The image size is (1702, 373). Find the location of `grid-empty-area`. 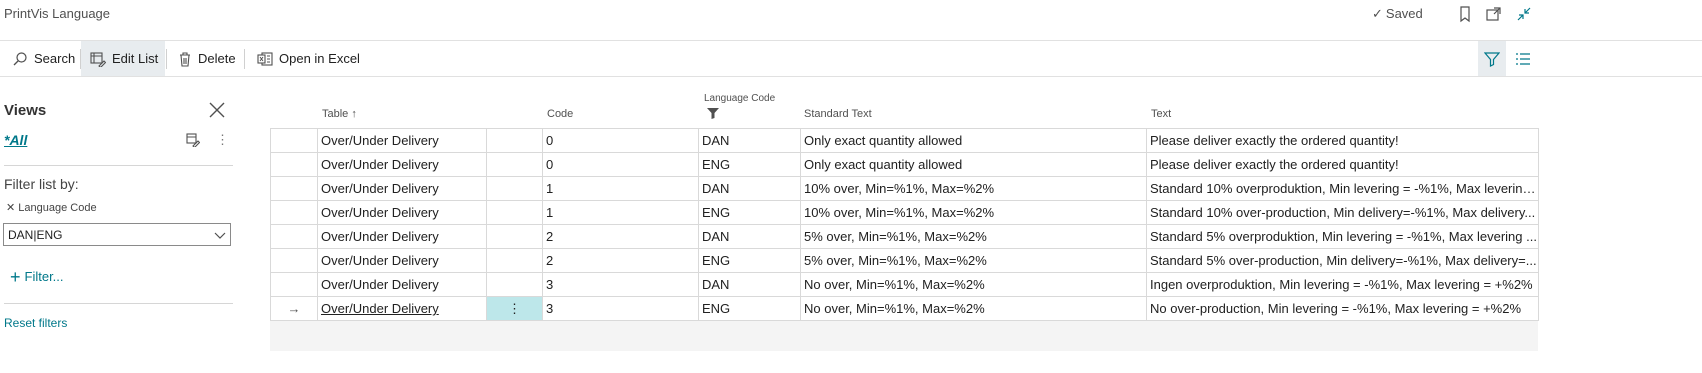

grid-empty-area is located at coordinates (904, 336).